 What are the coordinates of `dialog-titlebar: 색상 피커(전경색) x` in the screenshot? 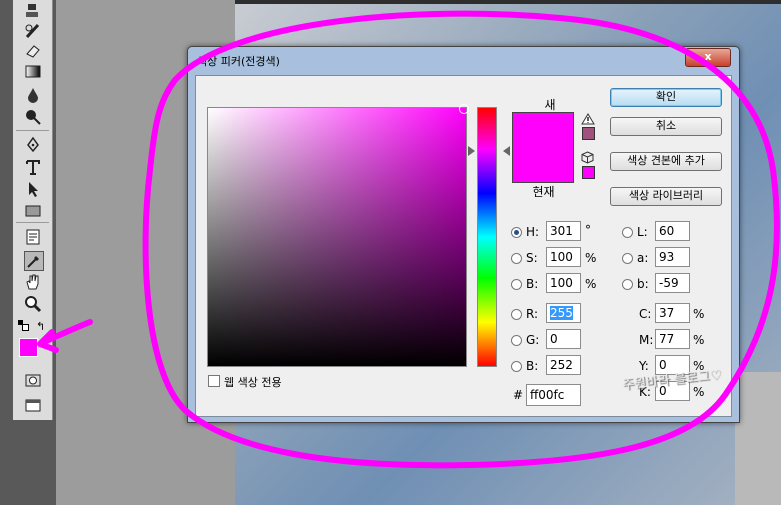 It's located at (463, 59).